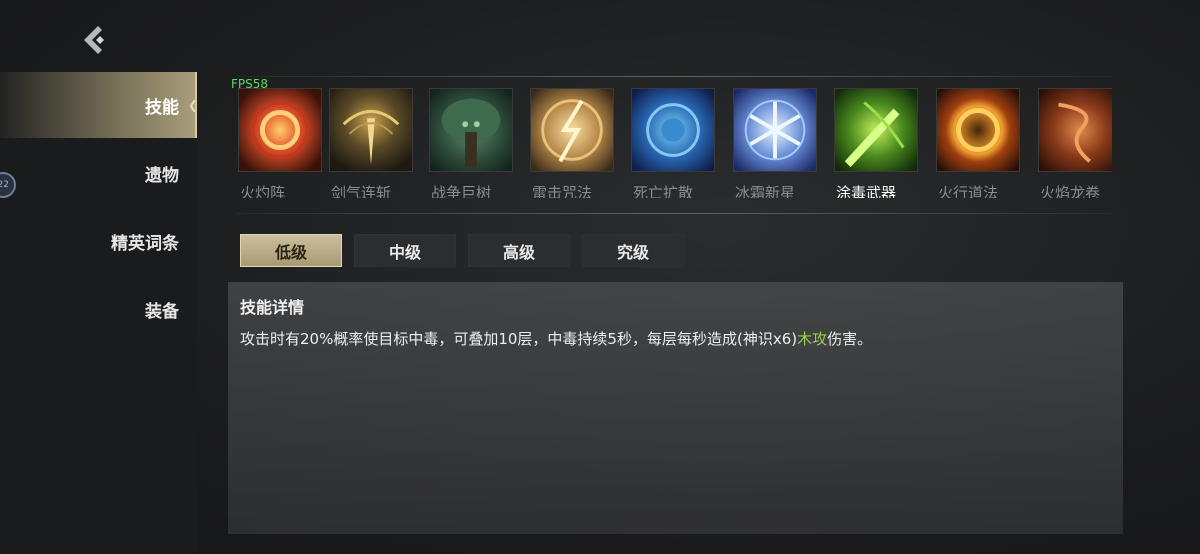 The height and width of the screenshot is (554, 1200). I want to click on sidebar-item-relics: 遗物, so click(98, 173).